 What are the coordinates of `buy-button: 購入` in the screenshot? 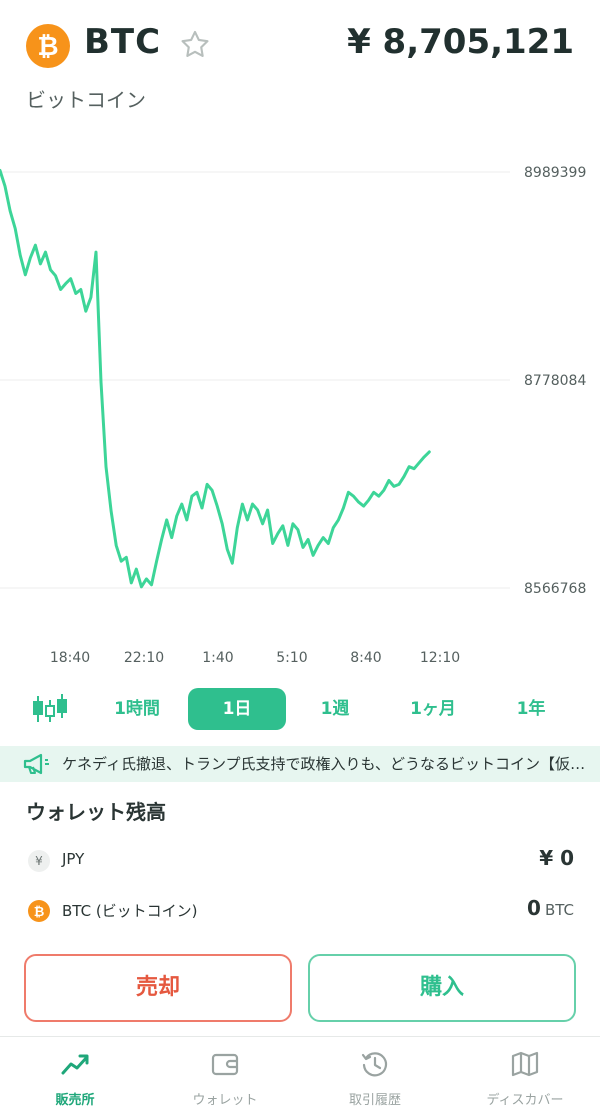 It's located at (442, 988).